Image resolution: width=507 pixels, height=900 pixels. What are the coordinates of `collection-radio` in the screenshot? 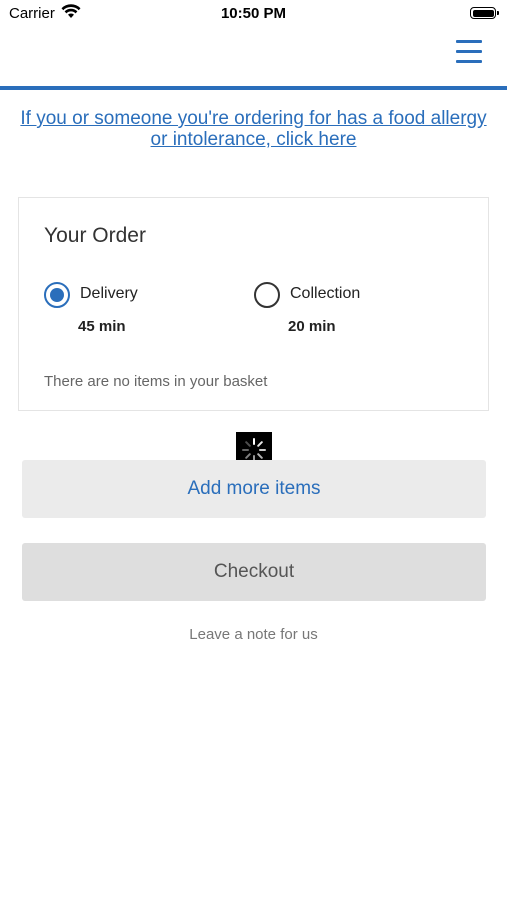 It's located at (267, 295).